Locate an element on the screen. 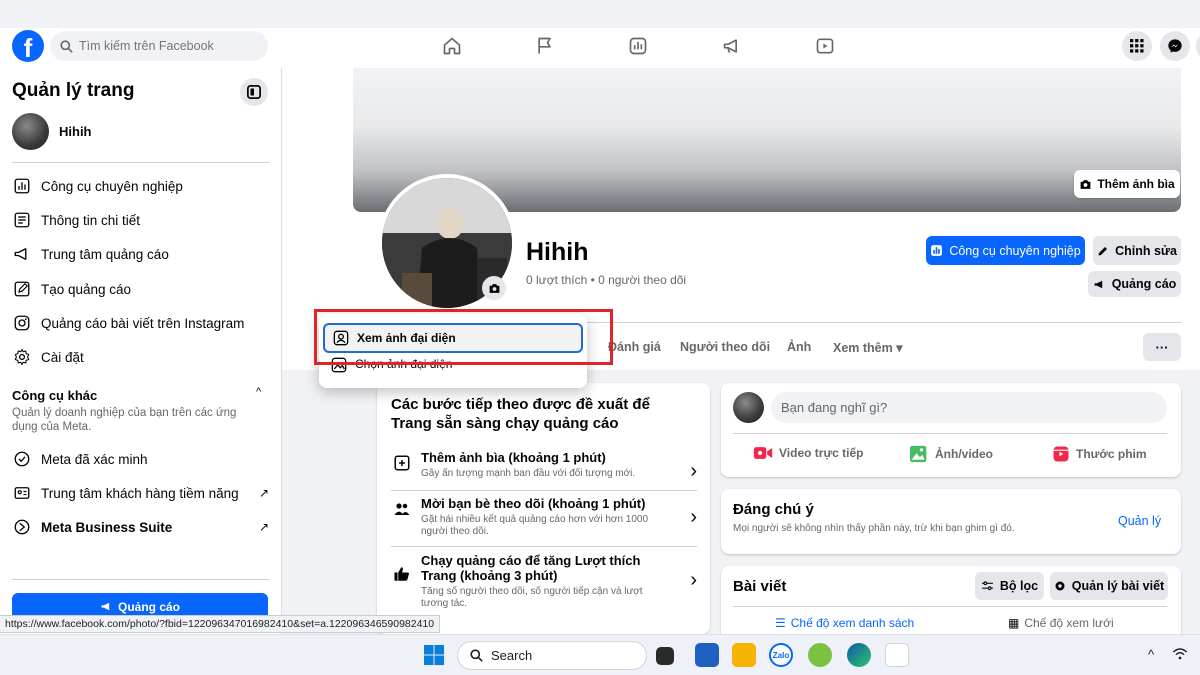 This screenshot has width=1200, height=675. store-icon is located at coordinates (707, 655).